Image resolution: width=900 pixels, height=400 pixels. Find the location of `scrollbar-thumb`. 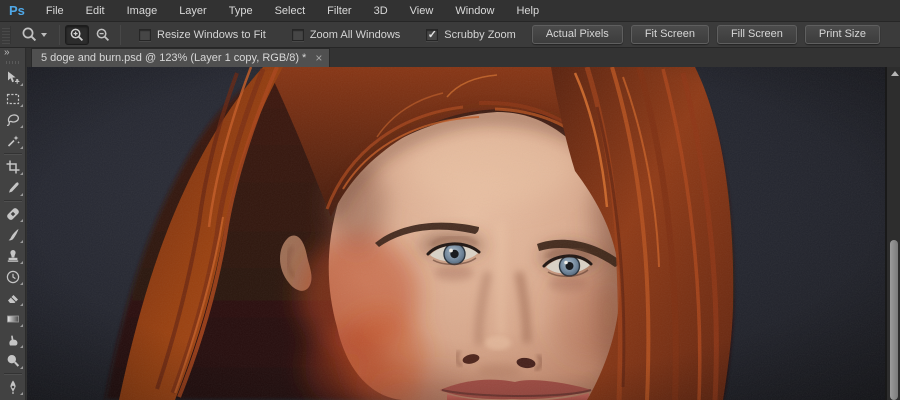

scrollbar-thumb is located at coordinates (894, 320).